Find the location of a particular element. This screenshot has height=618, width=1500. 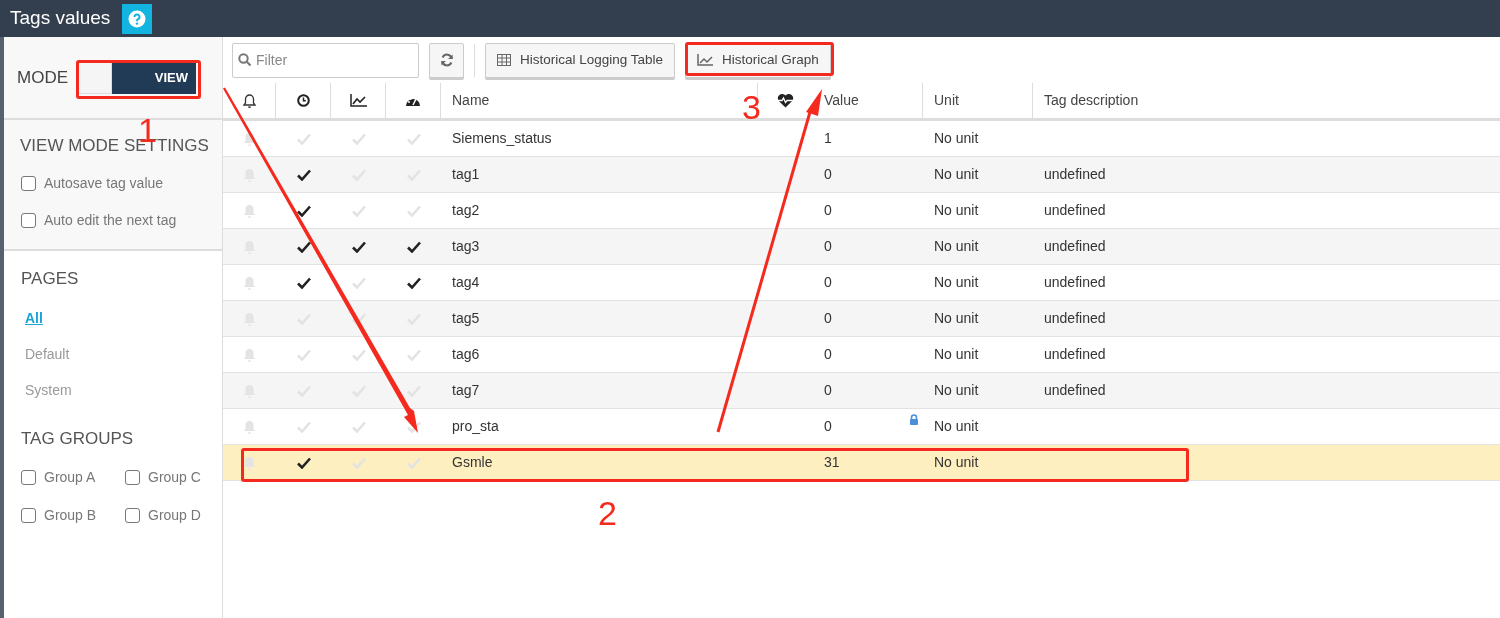

help-icon is located at coordinates (137, 18).